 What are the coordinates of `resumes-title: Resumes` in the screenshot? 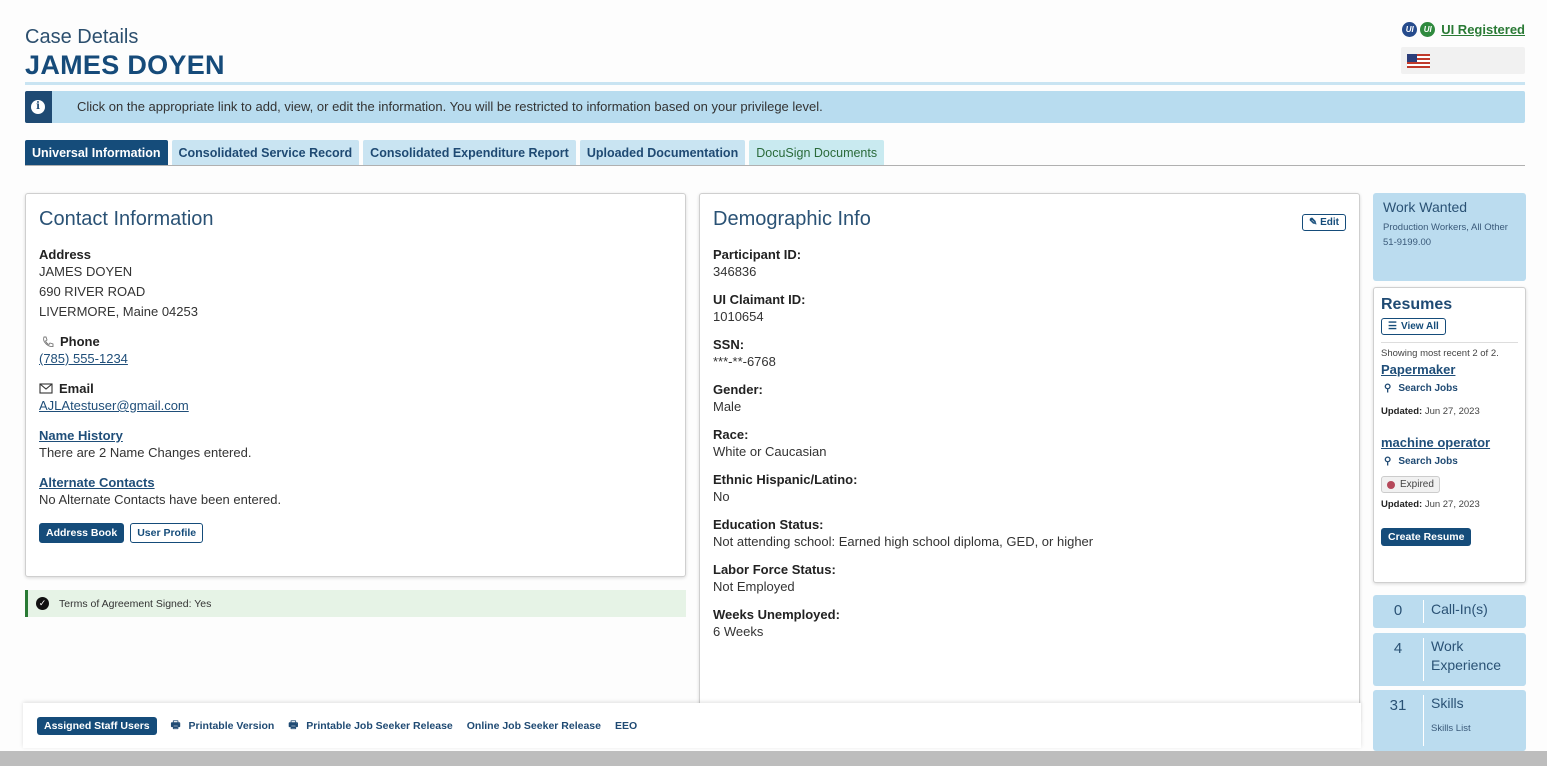 It's located at (1417, 304).